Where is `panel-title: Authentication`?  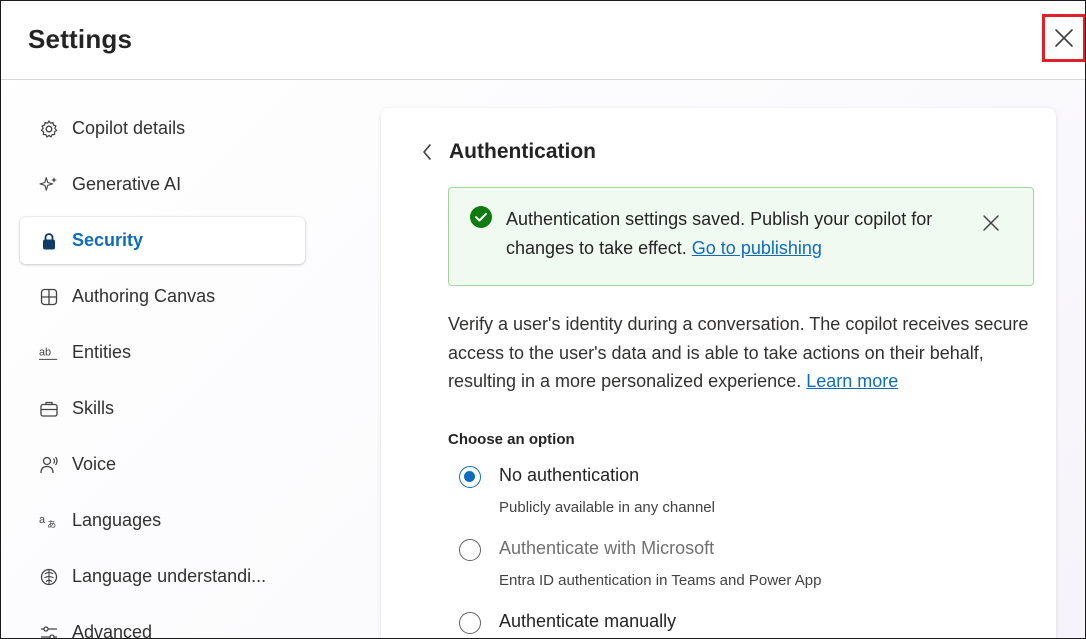 panel-title: Authentication is located at coordinates (522, 151).